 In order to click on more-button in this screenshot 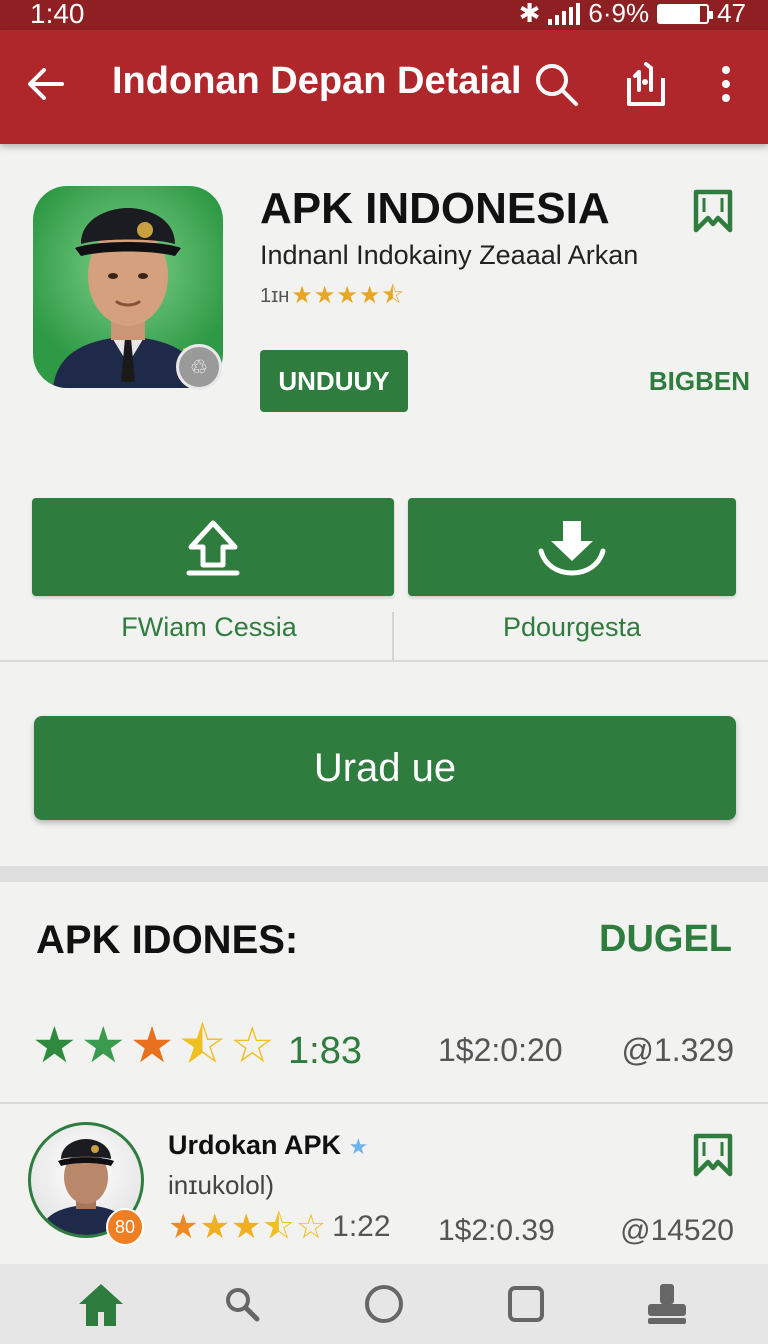, I will do `click(726, 84)`.